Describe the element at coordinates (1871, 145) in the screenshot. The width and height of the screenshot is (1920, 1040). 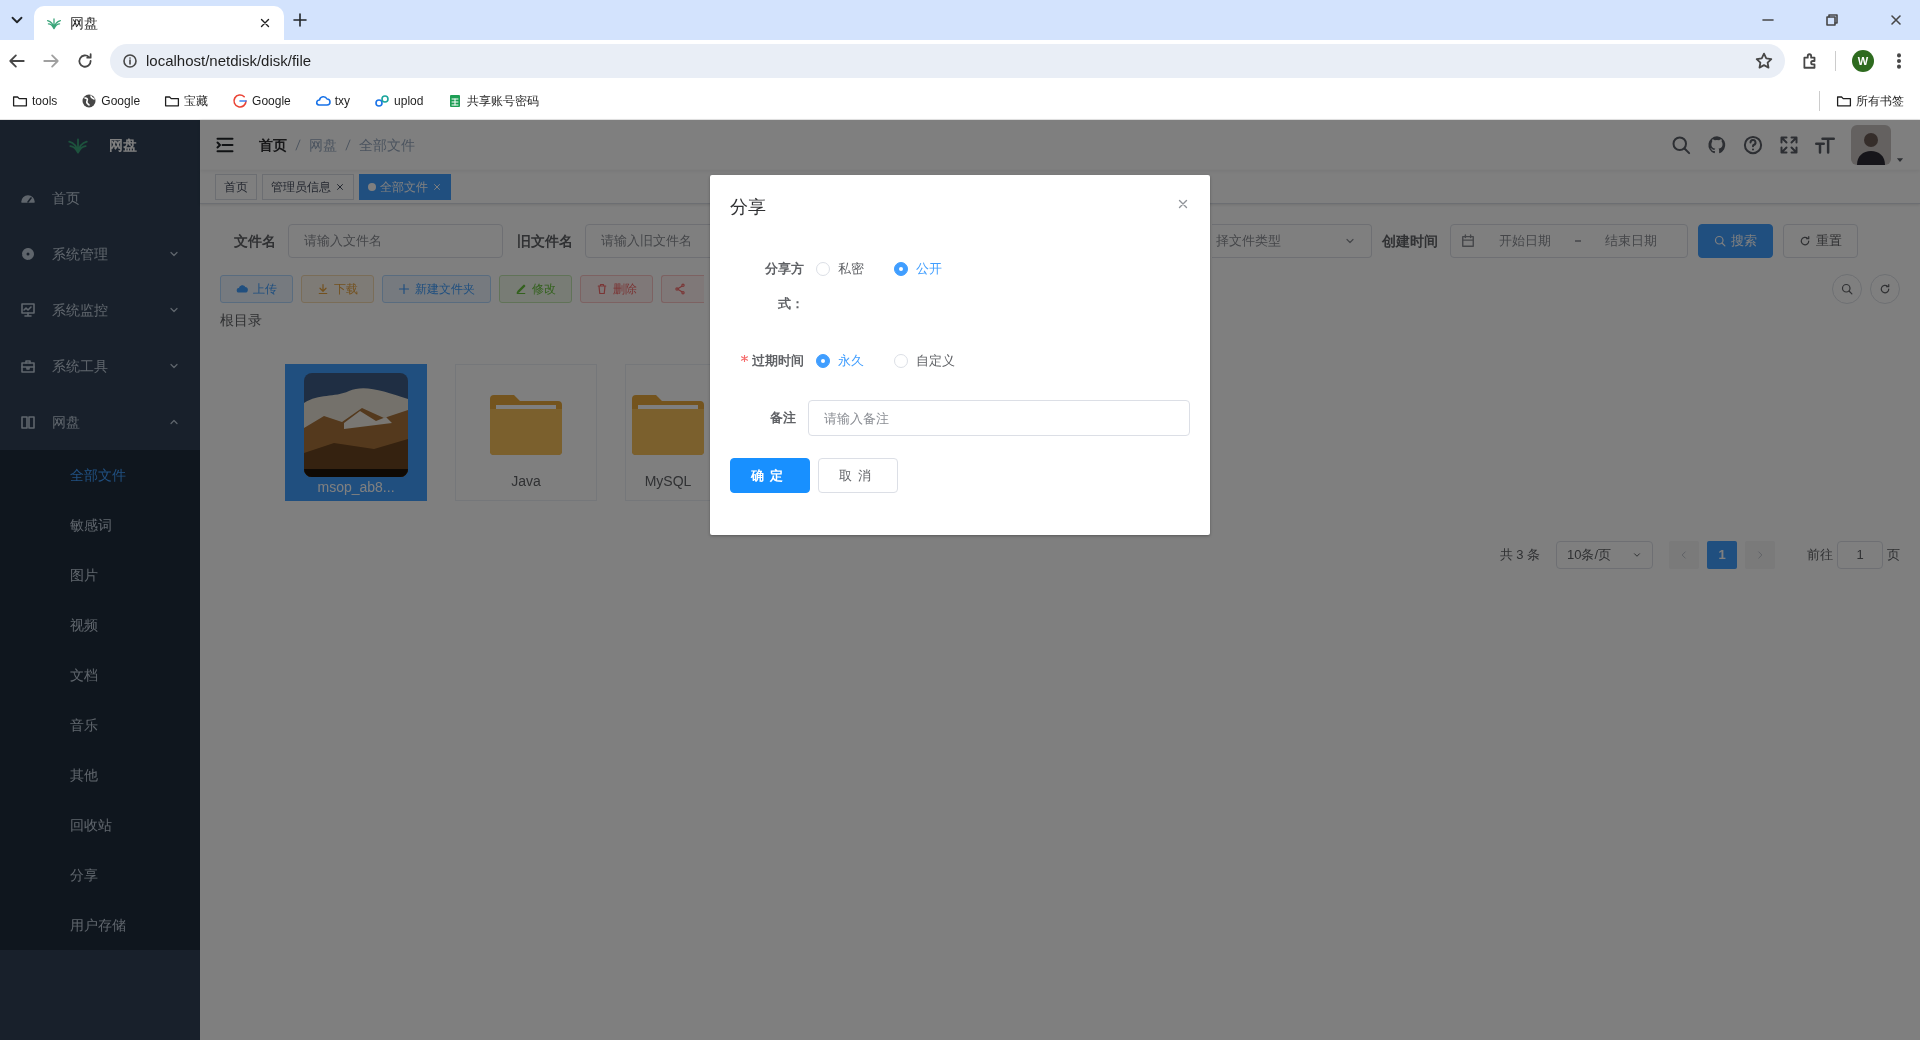
I see `avatar-icon` at that location.